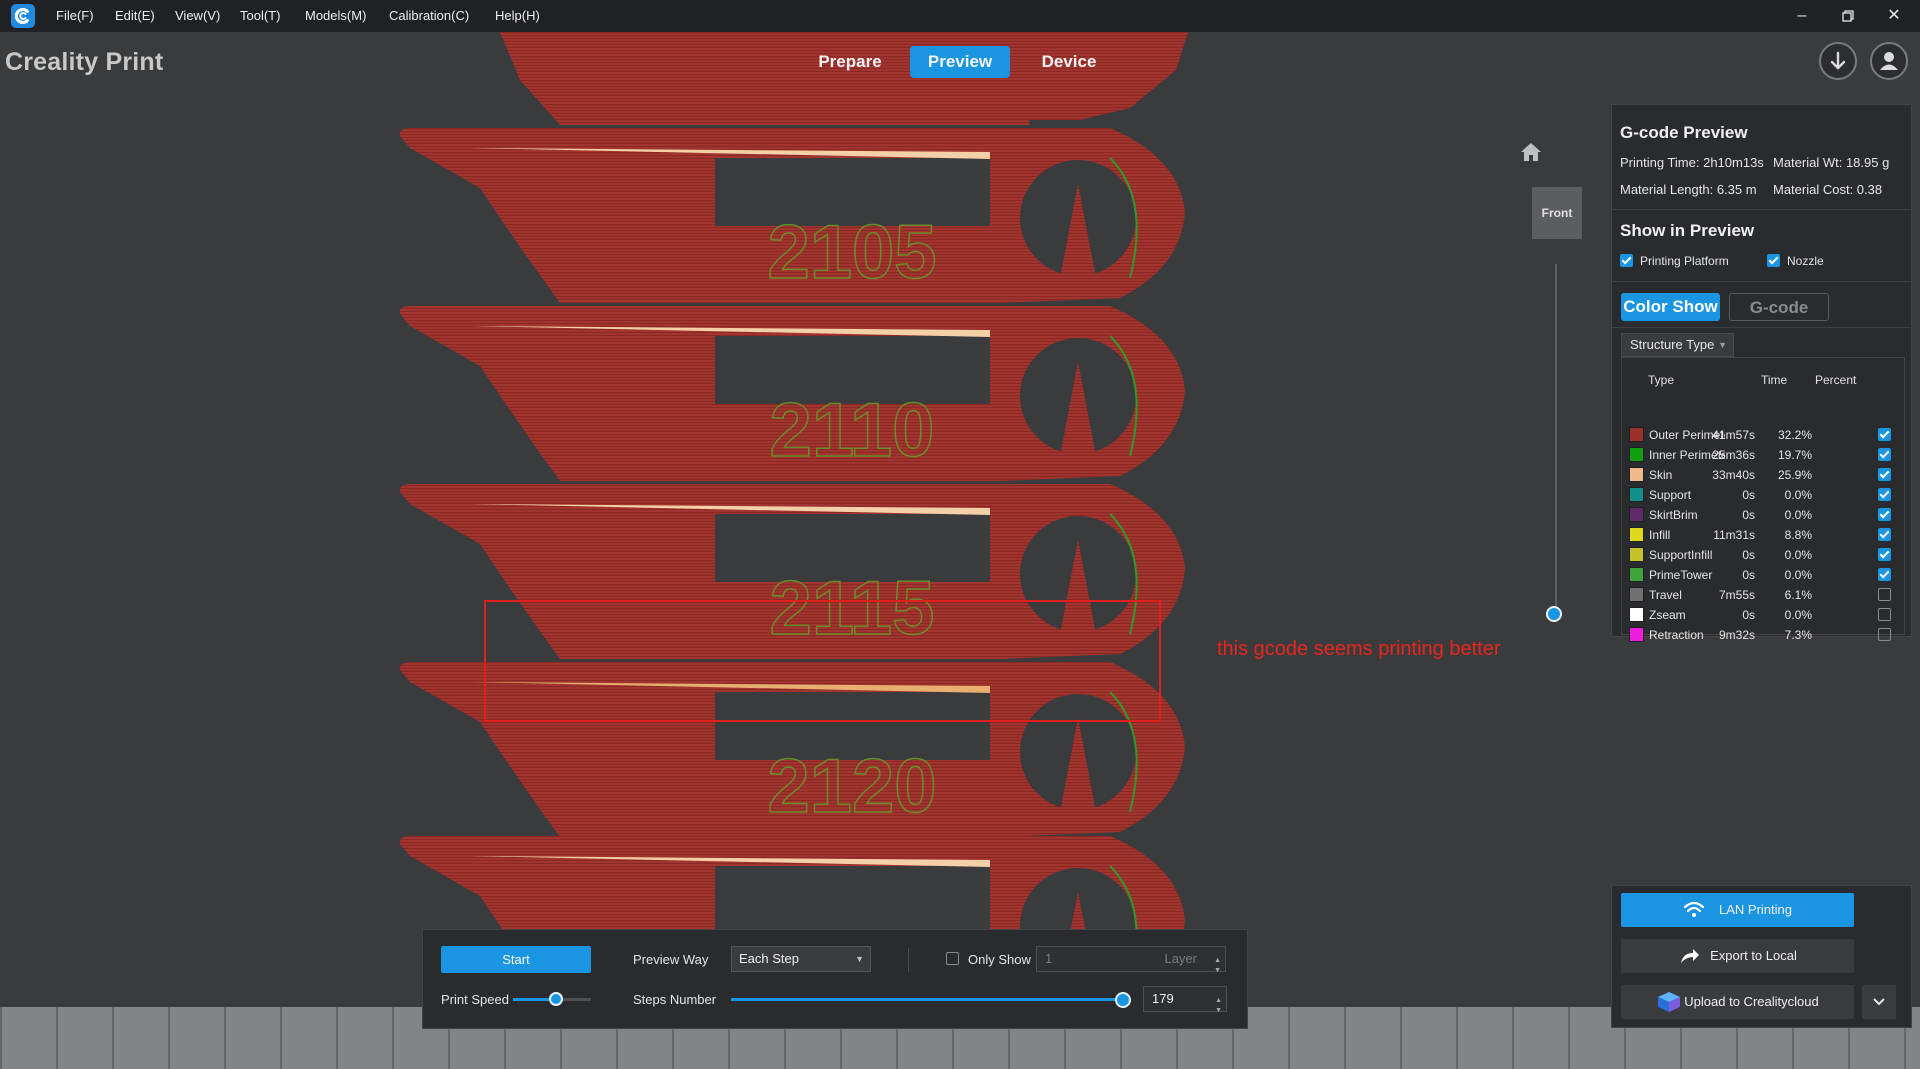 This screenshot has height=1069, width=1920. I want to click on legend-type: Zseam, so click(1667, 615).